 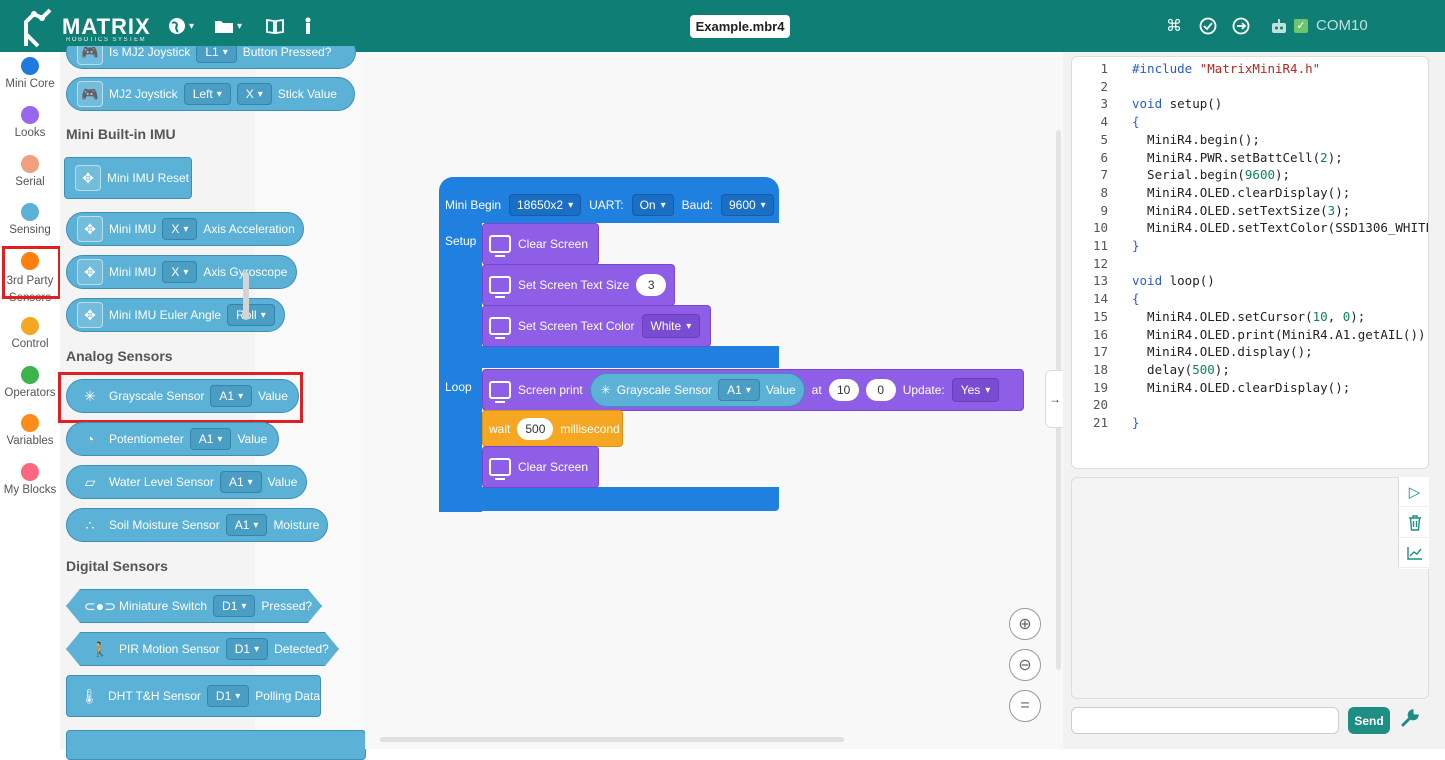 What do you see at coordinates (197, 525) in the screenshot?
I see `palette-block-soil-moisture: ∴ Soil Moisture Sensor A1 Moisture` at bounding box center [197, 525].